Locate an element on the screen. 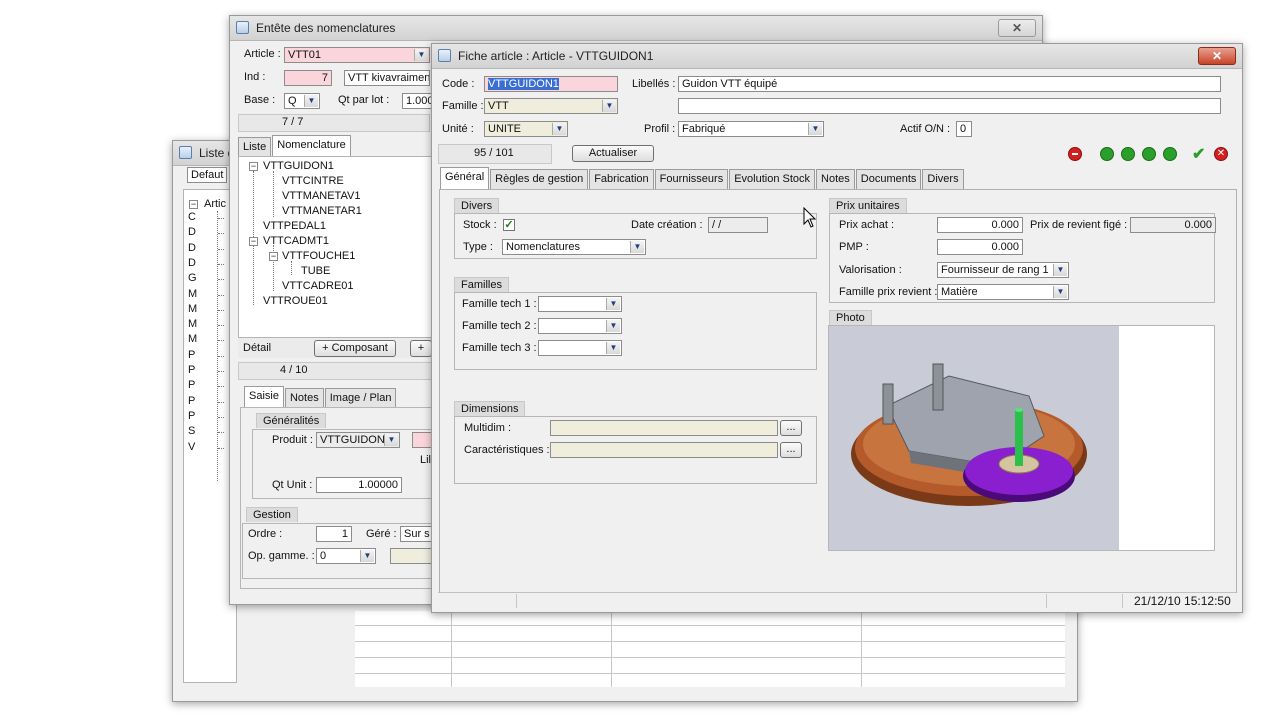  cancel-icon: ✕ is located at coordinates (1221, 154).